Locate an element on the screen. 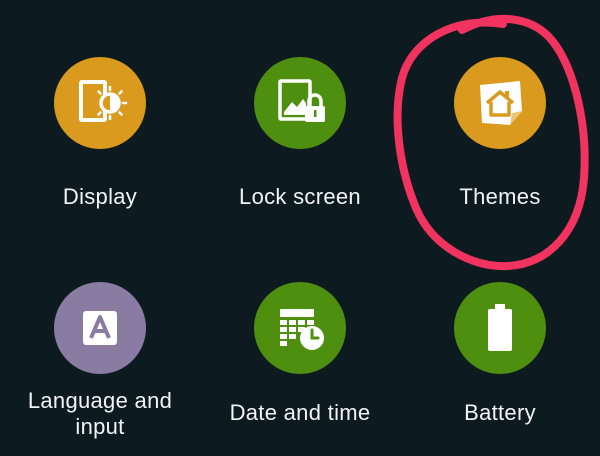 This screenshot has width=600, height=456. language-icon is located at coordinates (100, 328).